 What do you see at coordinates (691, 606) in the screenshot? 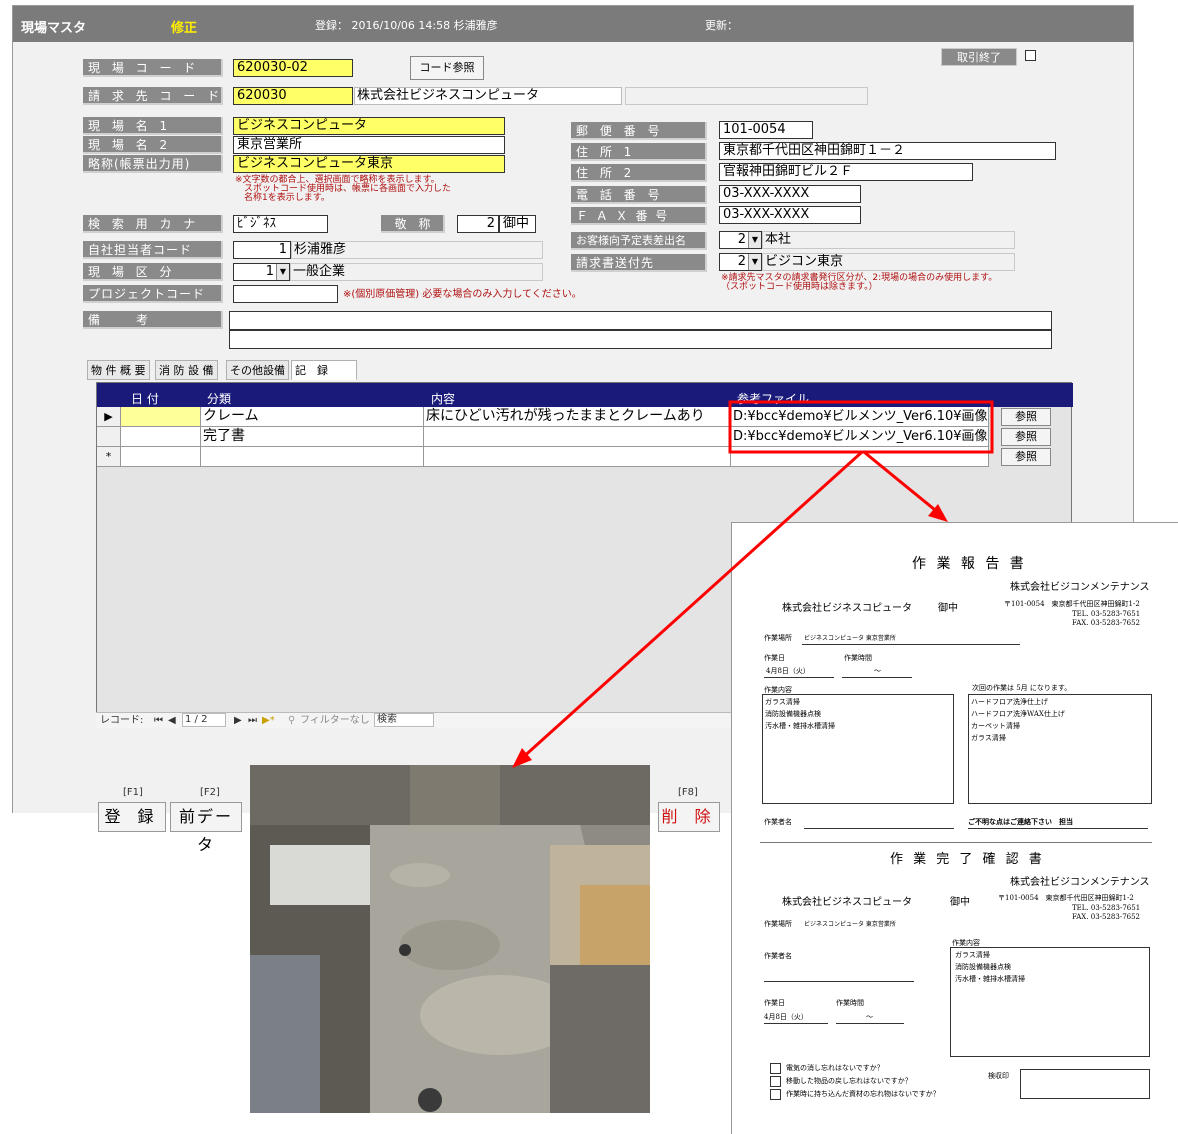
I see `arrow-to-photo` at bounding box center [691, 606].